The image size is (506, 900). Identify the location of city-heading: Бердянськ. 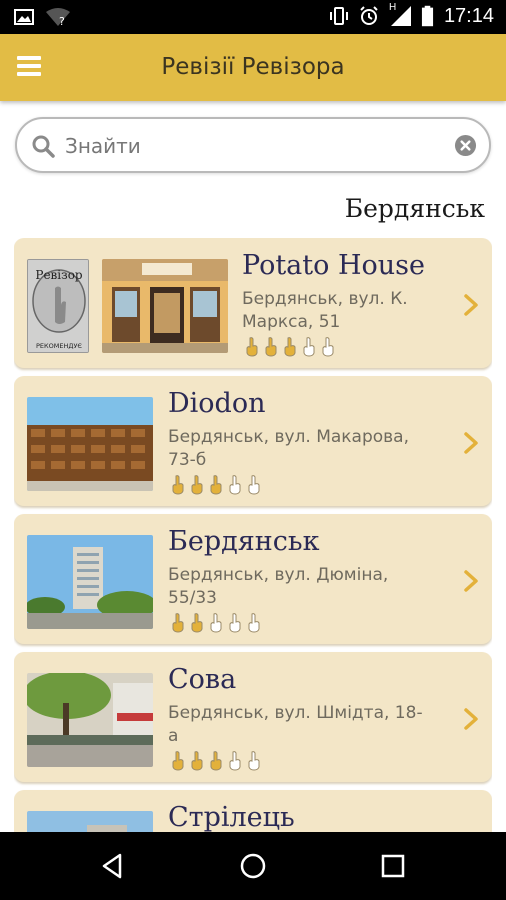
(414, 208).